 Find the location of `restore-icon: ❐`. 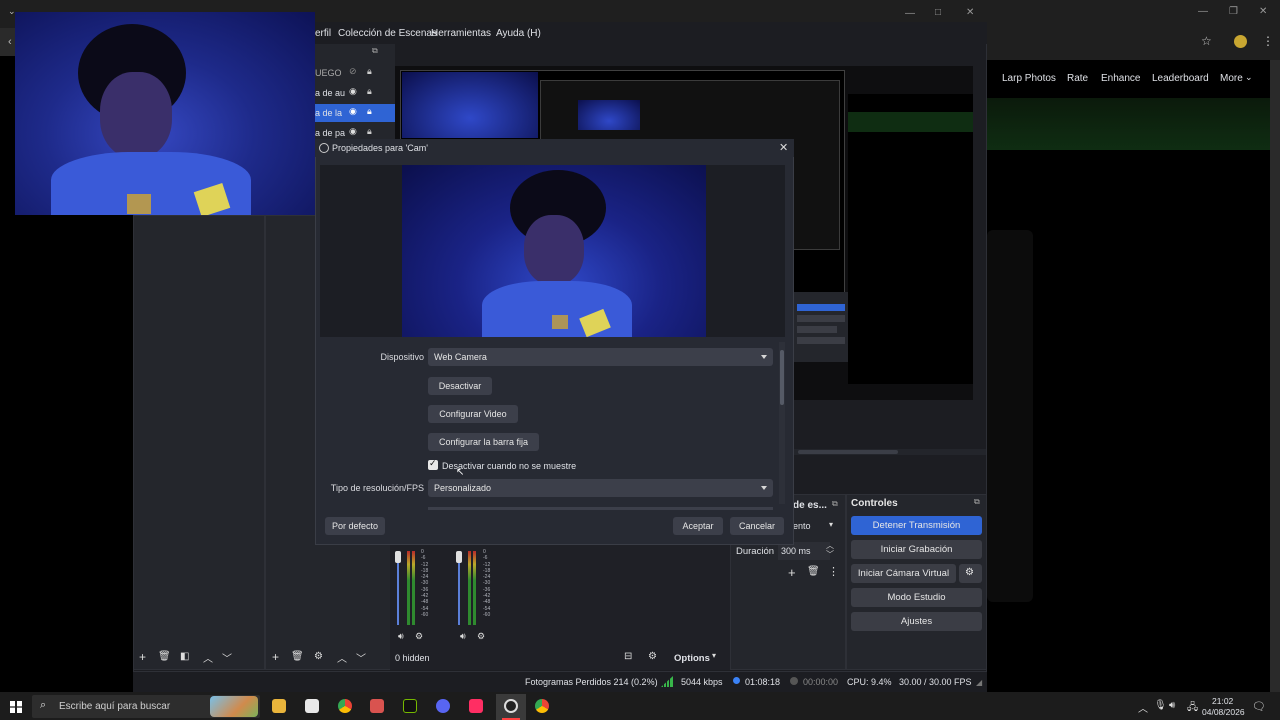

restore-icon: ❐ is located at coordinates (1233, 11).